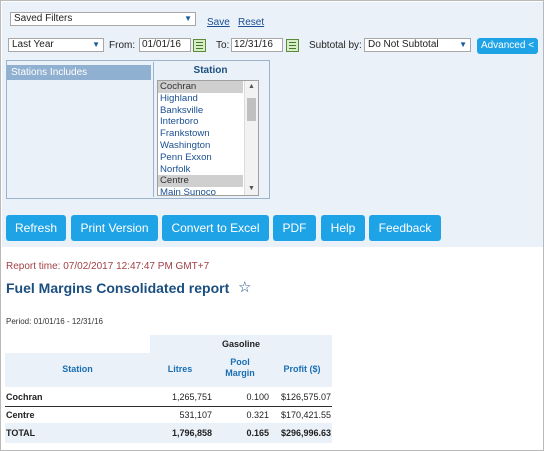 The width and height of the screenshot is (544, 451). Describe the element at coordinates (56, 45) in the screenshot. I see `period-select: Last Year ▼` at that location.